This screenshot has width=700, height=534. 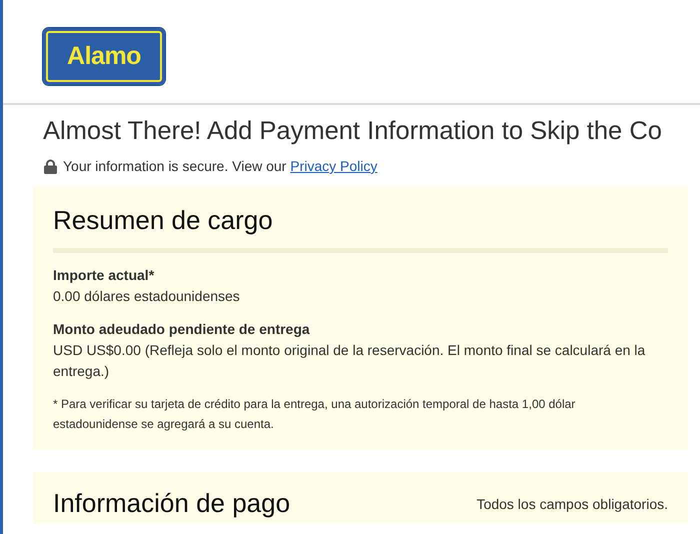 What do you see at coordinates (171, 503) in the screenshot?
I see `section-heading: Información de pago` at bounding box center [171, 503].